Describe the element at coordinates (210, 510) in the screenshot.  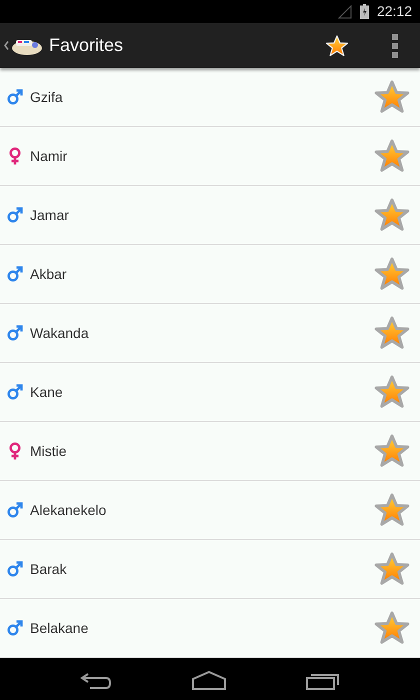
I see `list-row: Alekanekelo` at that location.